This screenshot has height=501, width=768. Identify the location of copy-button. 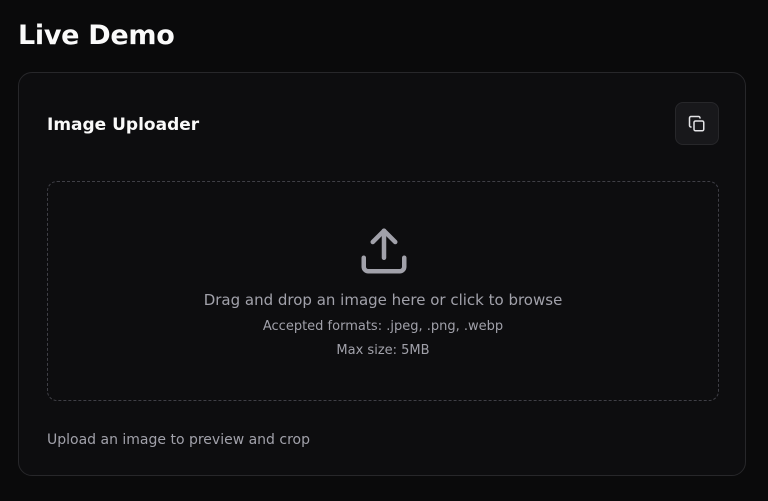
(697, 123).